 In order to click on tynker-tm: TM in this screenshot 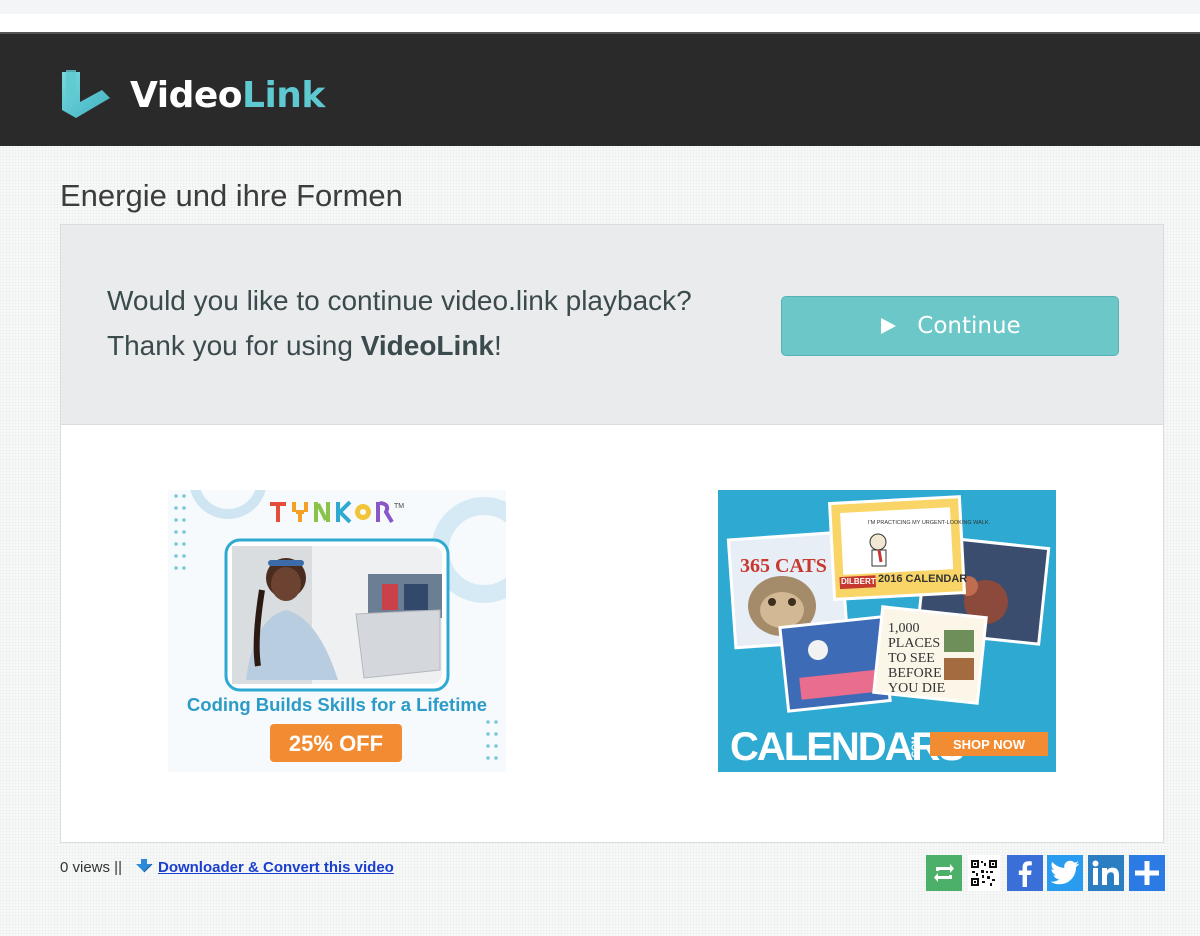, I will do `click(399, 506)`.